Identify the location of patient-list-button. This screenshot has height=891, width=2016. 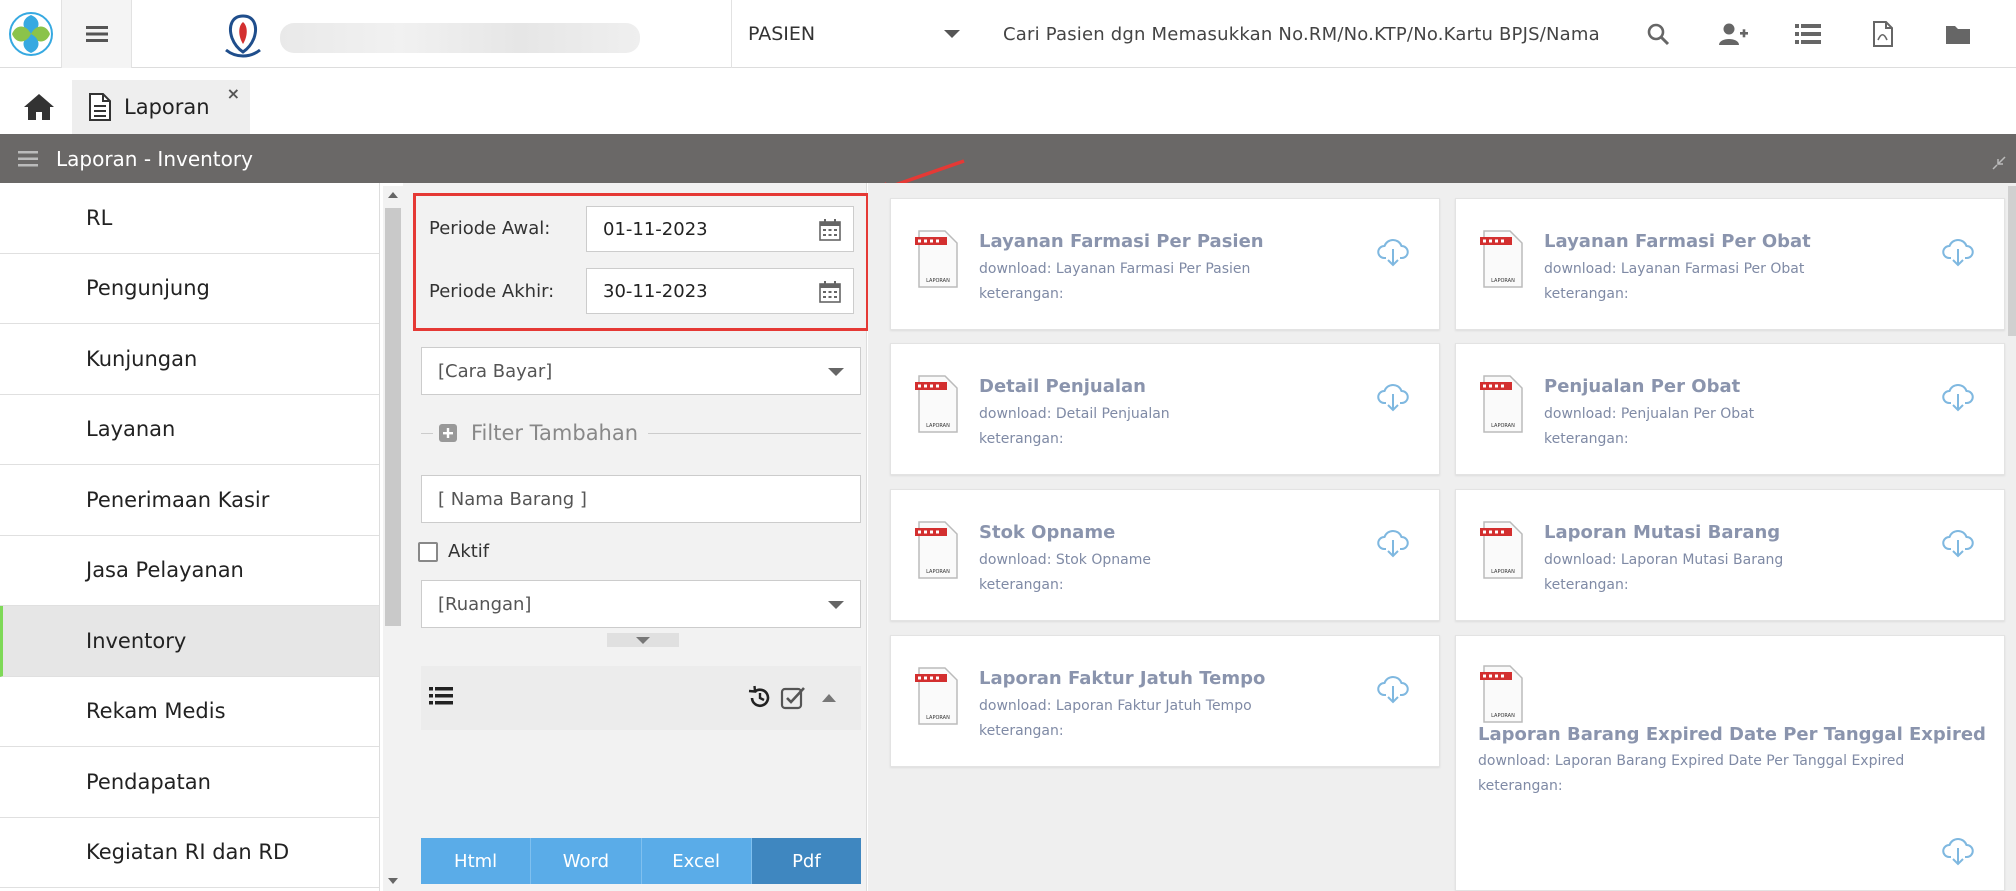
(1807, 34).